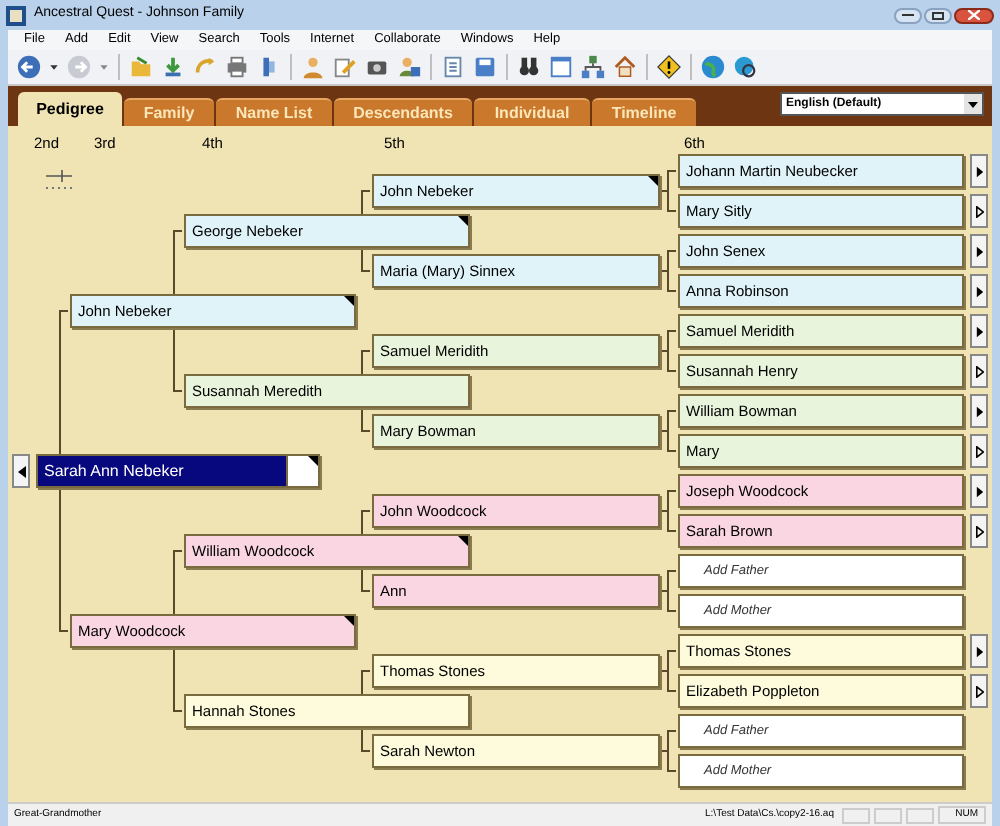  Describe the element at coordinates (409, 67) in the screenshot. I see `person-card-icon` at that location.